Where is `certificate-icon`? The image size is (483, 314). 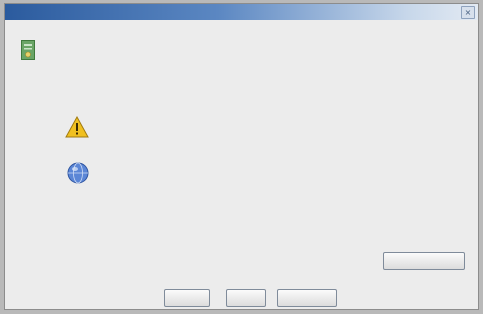 certificate-icon is located at coordinates (28, 50).